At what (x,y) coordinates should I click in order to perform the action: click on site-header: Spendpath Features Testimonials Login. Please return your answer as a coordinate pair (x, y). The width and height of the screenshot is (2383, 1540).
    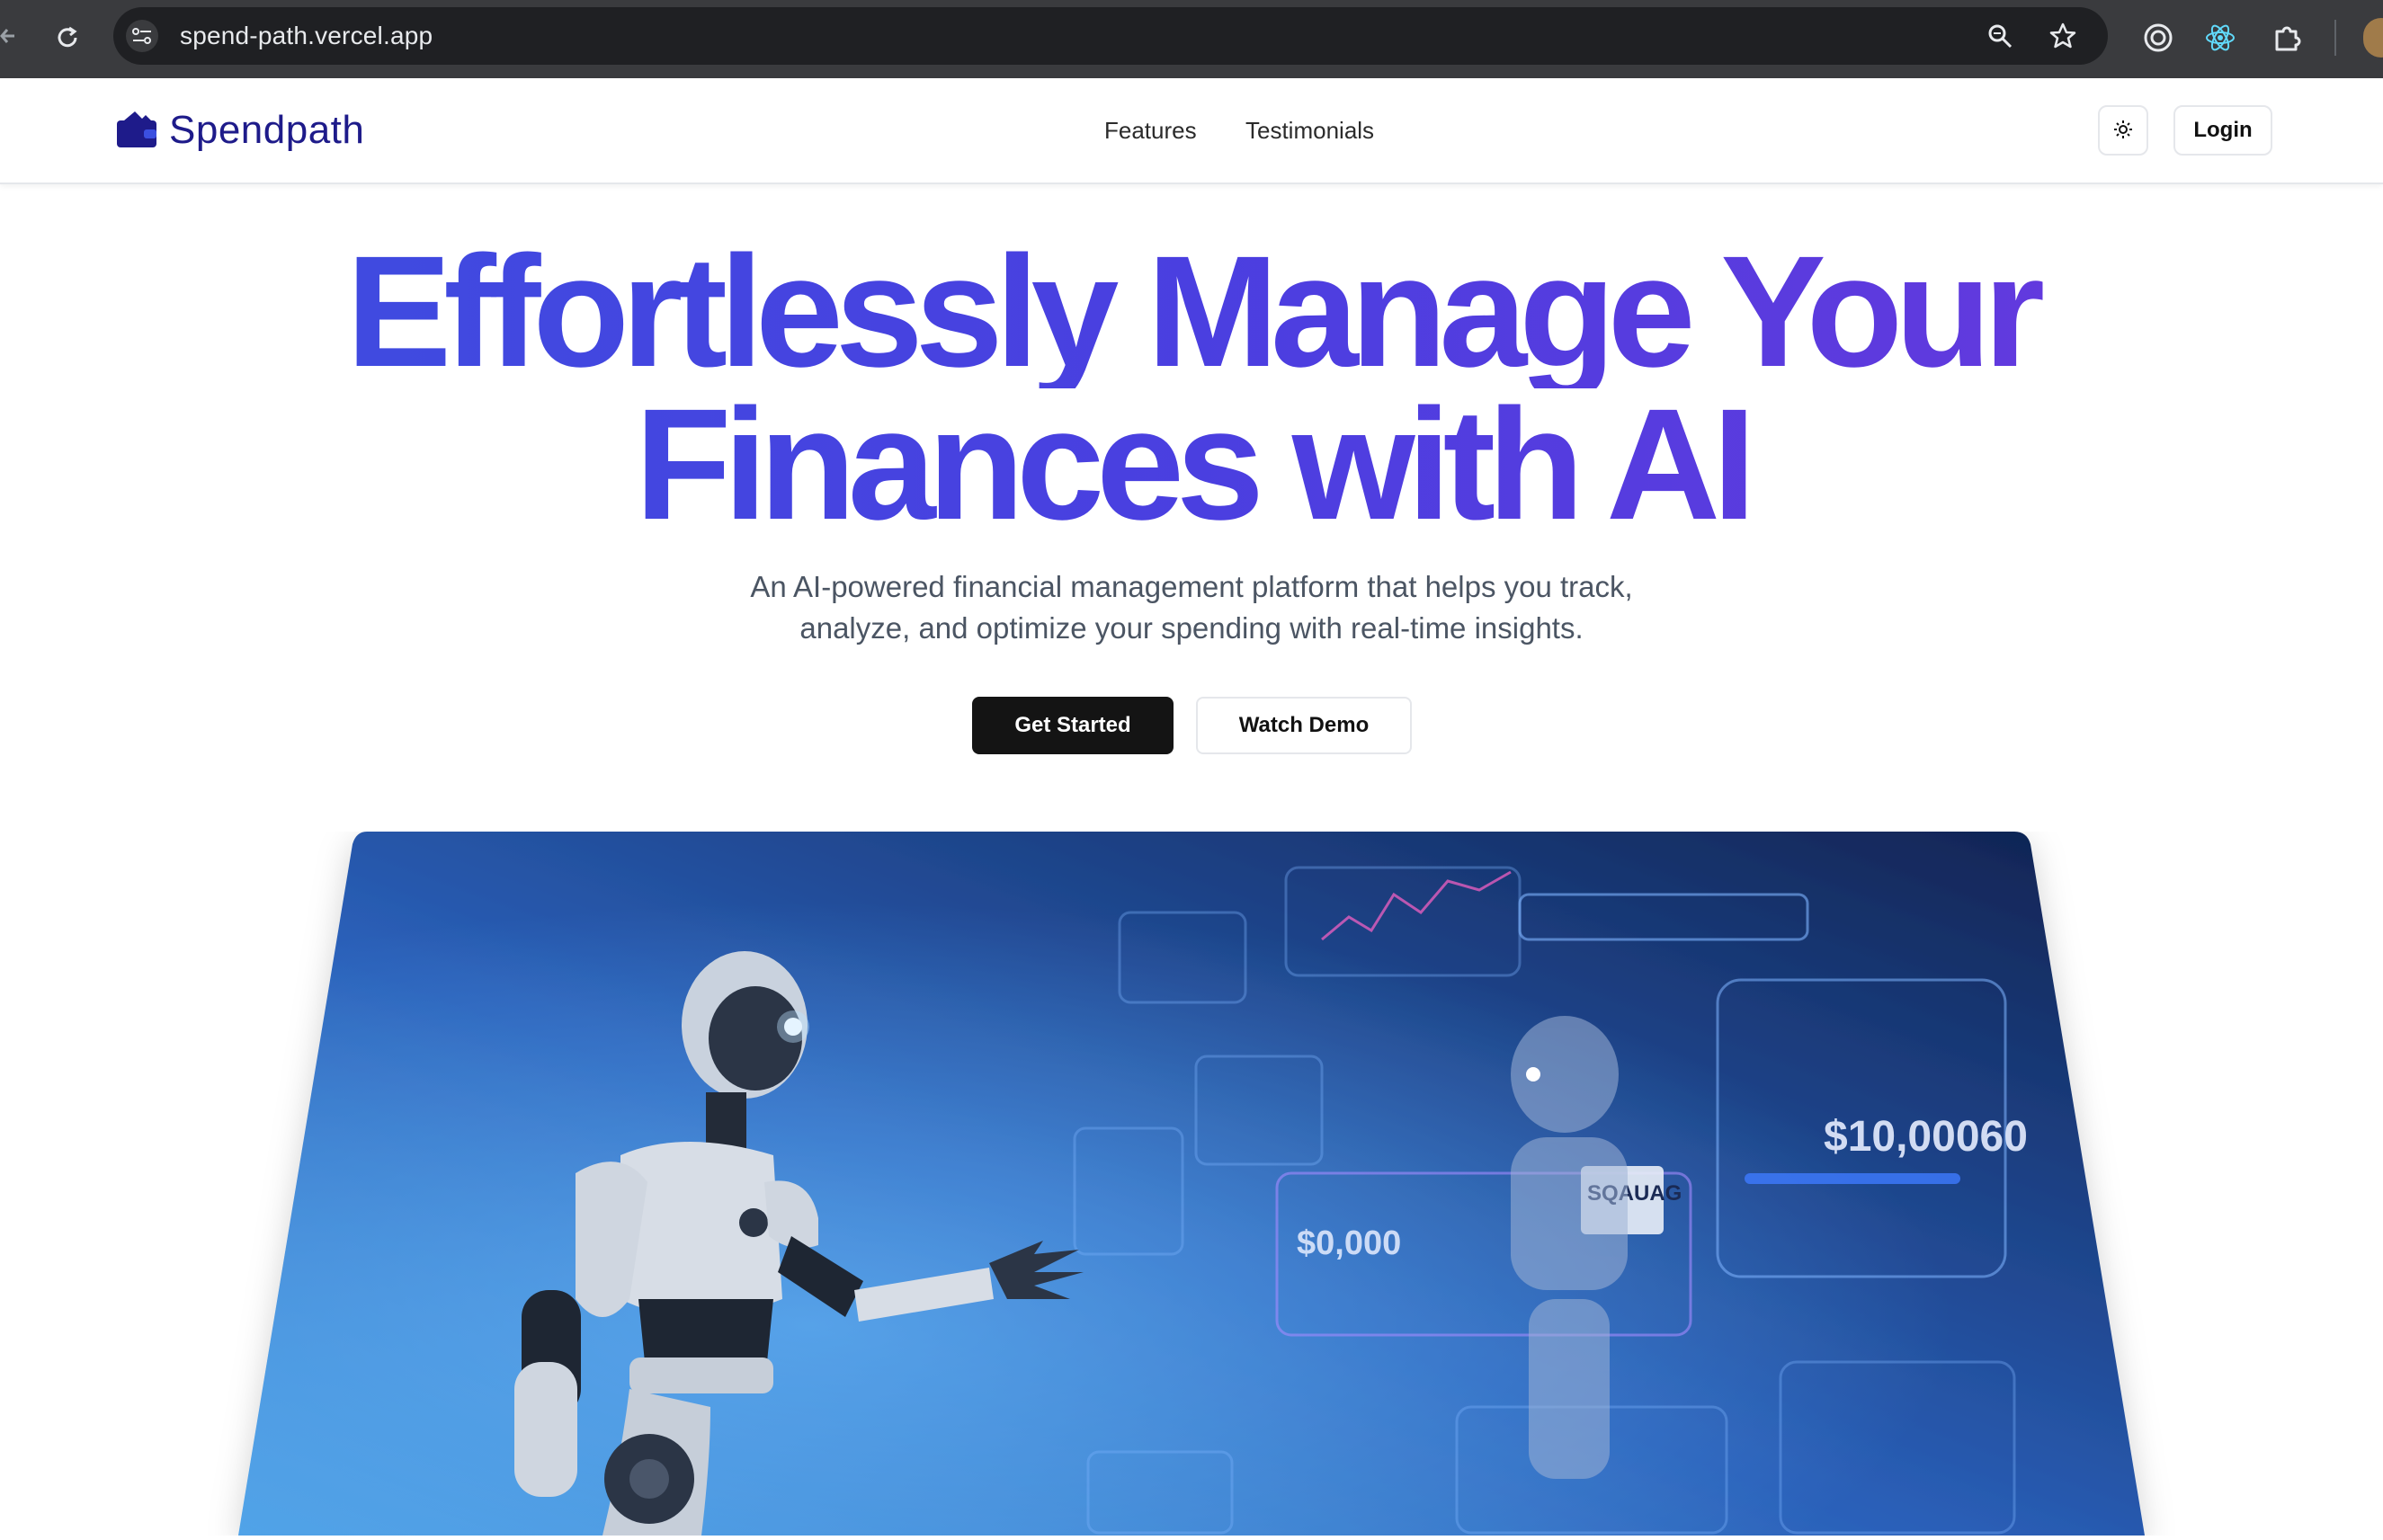
    Looking at the image, I should click on (1191, 131).